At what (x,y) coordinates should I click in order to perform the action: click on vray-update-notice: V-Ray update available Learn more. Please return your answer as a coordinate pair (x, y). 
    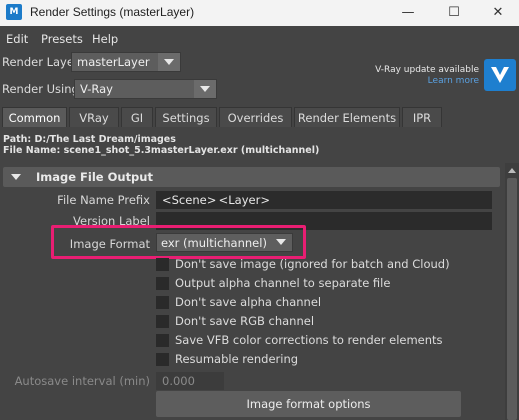
    Looking at the image, I should click on (427, 76).